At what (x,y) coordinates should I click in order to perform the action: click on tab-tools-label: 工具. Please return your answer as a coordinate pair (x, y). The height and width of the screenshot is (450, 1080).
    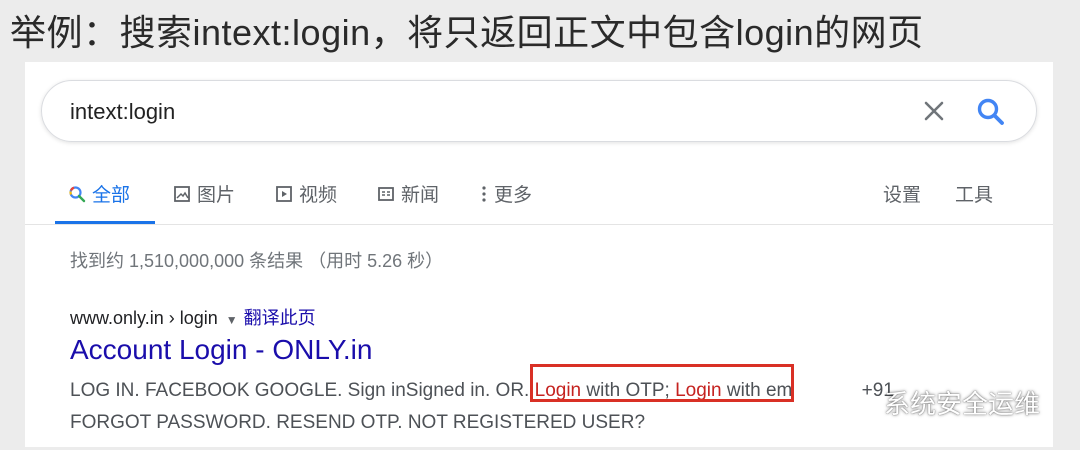
    Looking at the image, I should click on (974, 195).